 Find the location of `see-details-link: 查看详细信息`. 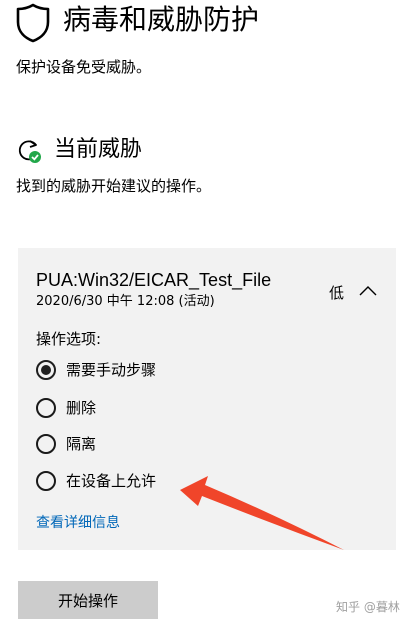

see-details-link: 查看详细信息 is located at coordinates (78, 523).